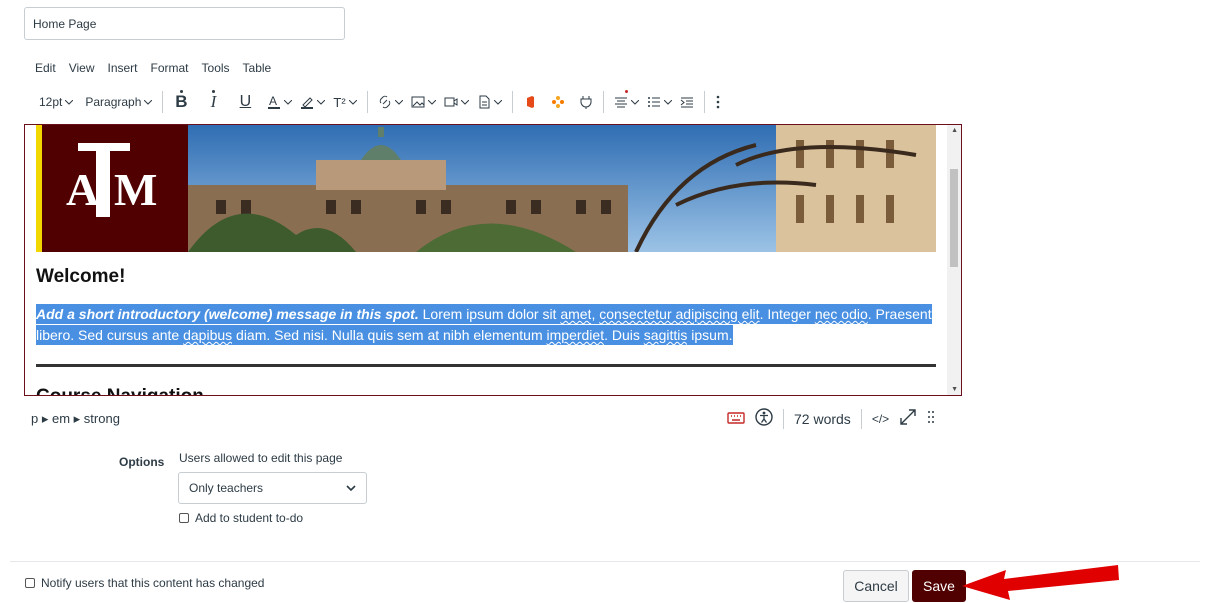 This screenshot has width=1211, height=603. Describe the element at coordinates (451, 102) in the screenshot. I see `media-icon` at that location.